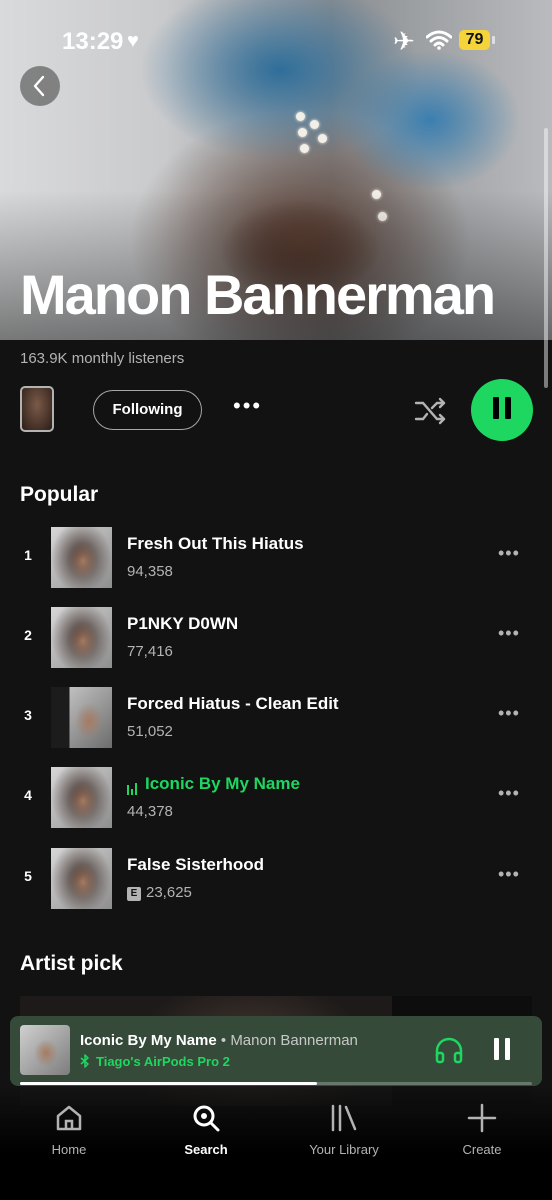 The height and width of the screenshot is (1200, 552). Describe the element at coordinates (276, 1143) in the screenshot. I see `tab-bar: Home Search Your Library Create` at that location.